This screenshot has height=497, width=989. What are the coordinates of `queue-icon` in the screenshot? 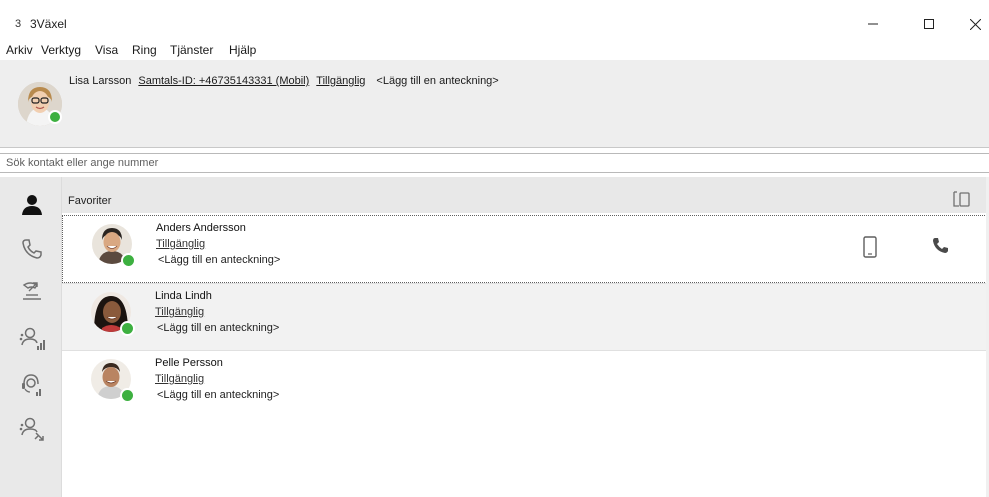 It's located at (31, 385).